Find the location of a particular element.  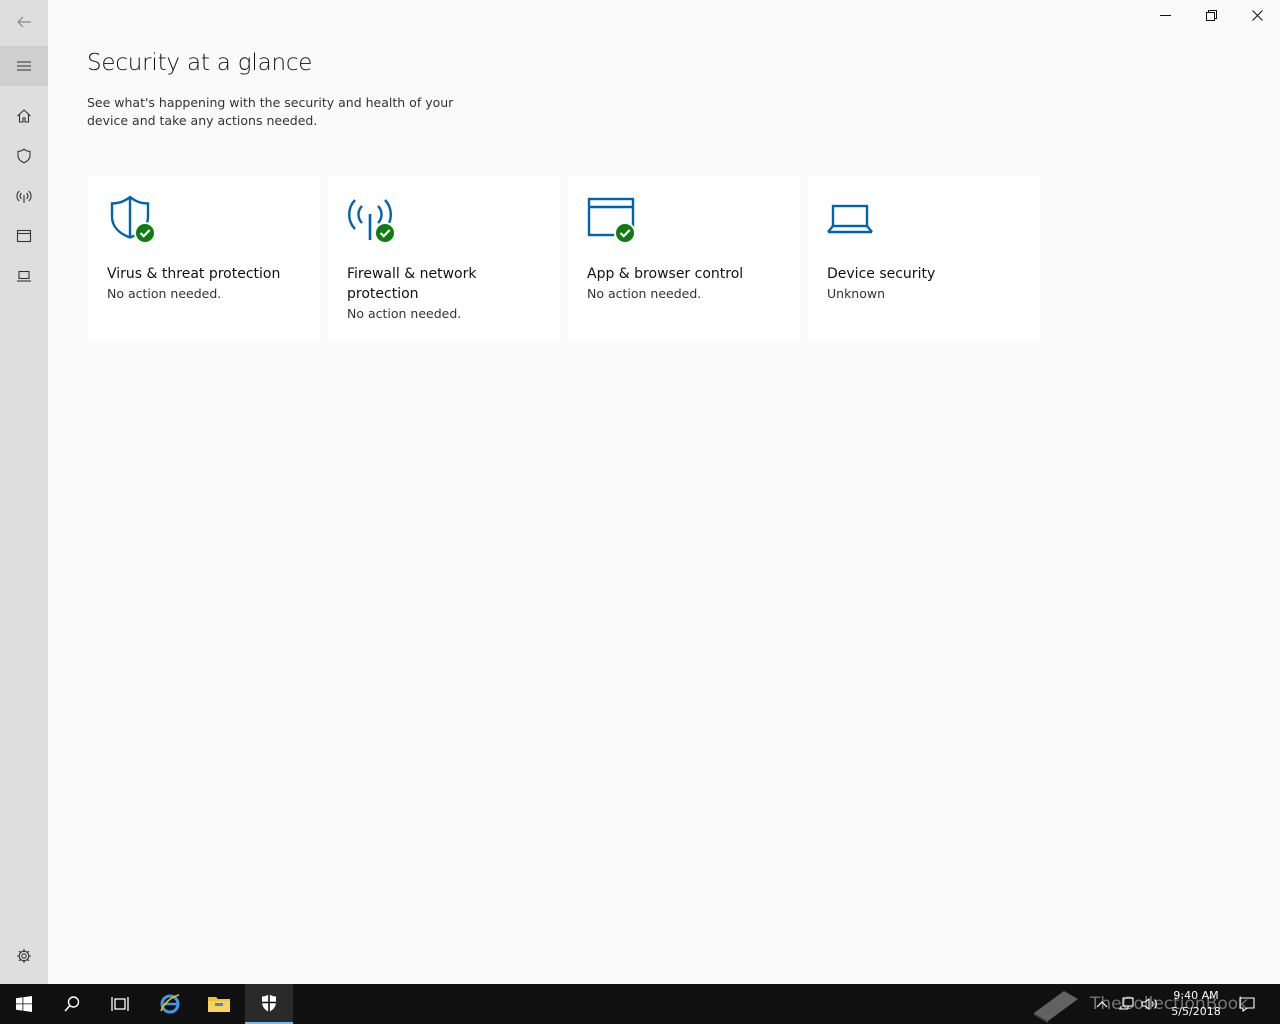

app-window-icon is located at coordinates (24, 236).